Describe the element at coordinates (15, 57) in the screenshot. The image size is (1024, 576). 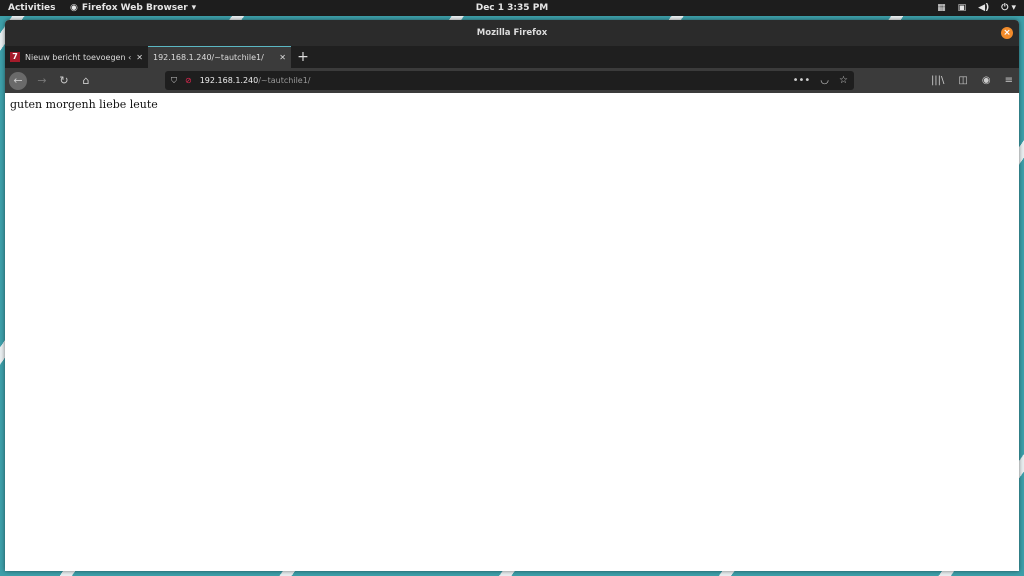
I see `site-favicon: 7` at that location.